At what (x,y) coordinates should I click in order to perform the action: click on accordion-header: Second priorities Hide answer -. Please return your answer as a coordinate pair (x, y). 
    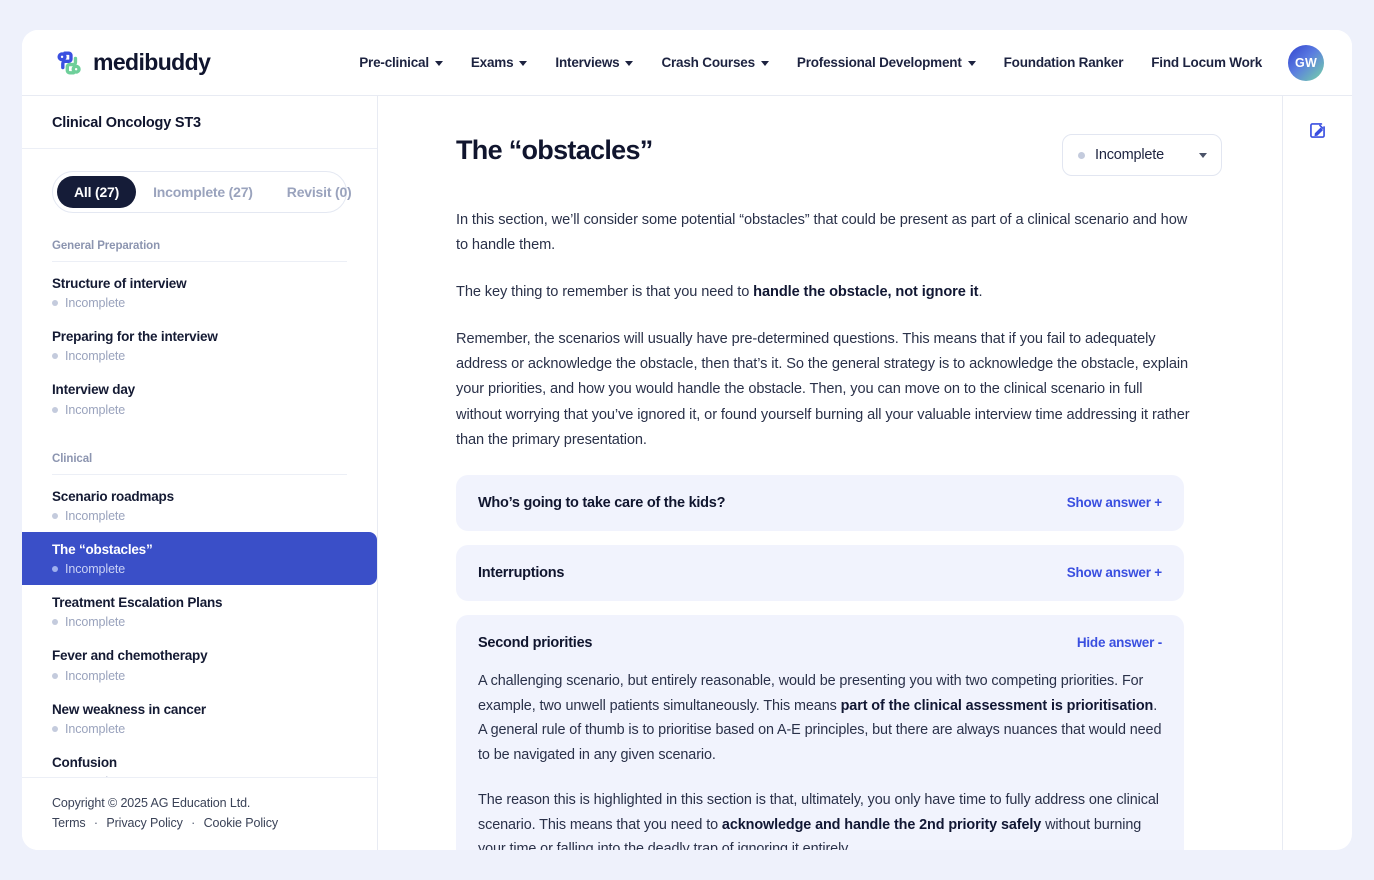
    Looking at the image, I should click on (820, 643).